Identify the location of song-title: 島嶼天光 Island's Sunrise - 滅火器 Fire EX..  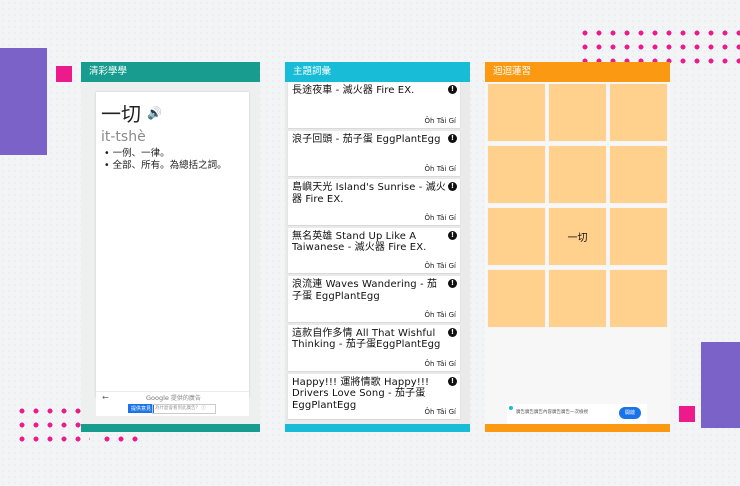
(369, 193).